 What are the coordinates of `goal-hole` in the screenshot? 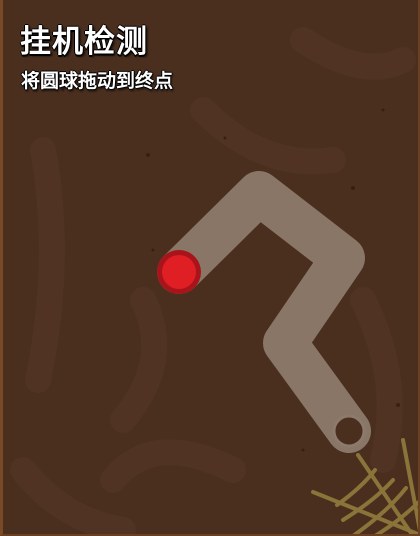 It's located at (349, 431).